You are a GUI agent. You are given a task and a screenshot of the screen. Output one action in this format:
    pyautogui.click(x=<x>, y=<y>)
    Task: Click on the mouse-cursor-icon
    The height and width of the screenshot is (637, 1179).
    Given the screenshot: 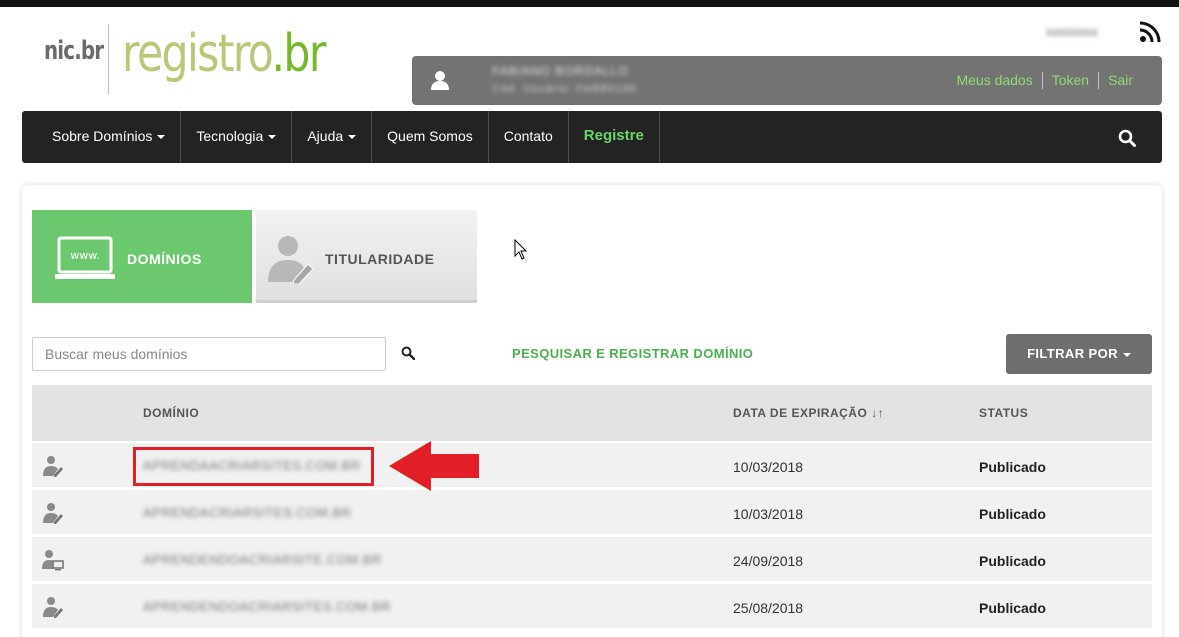 What is the action you would take?
    pyautogui.click(x=521, y=249)
    